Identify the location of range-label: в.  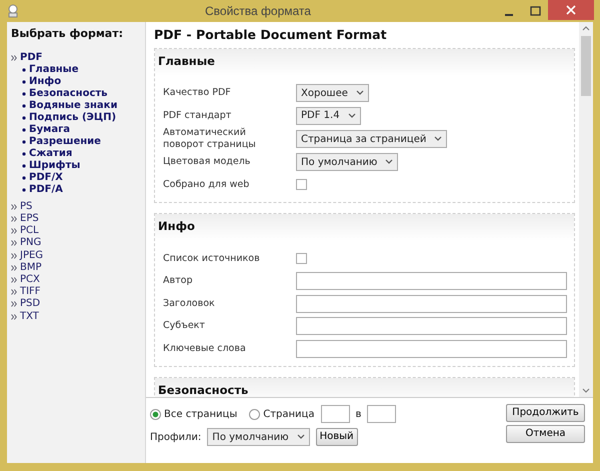
(359, 415).